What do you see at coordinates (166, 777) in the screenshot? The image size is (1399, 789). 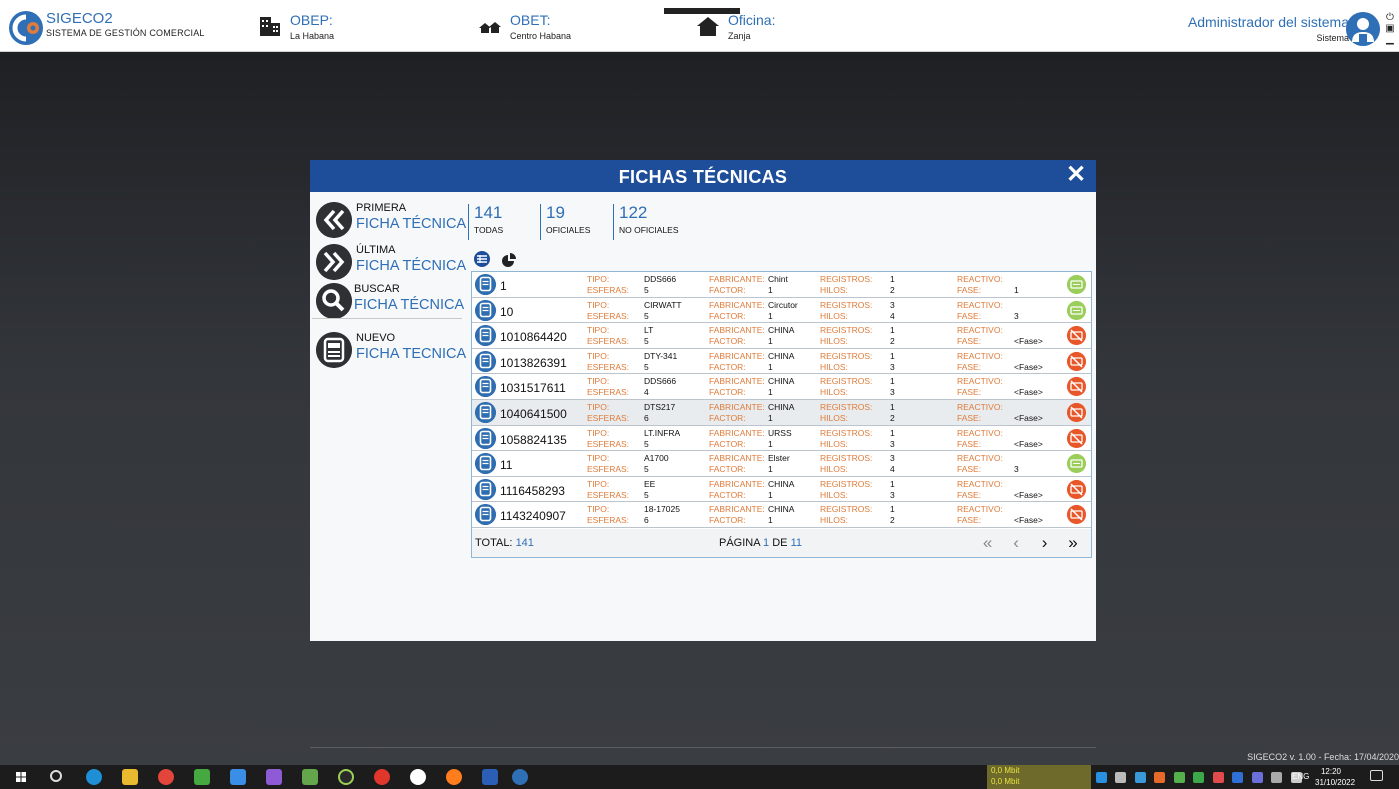 I see `chrome-icon` at bounding box center [166, 777].